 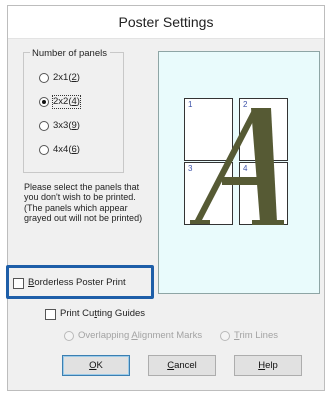 What do you see at coordinates (66, 102) in the screenshot?
I see `radio-2x2-label: 2x2(4)` at bounding box center [66, 102].